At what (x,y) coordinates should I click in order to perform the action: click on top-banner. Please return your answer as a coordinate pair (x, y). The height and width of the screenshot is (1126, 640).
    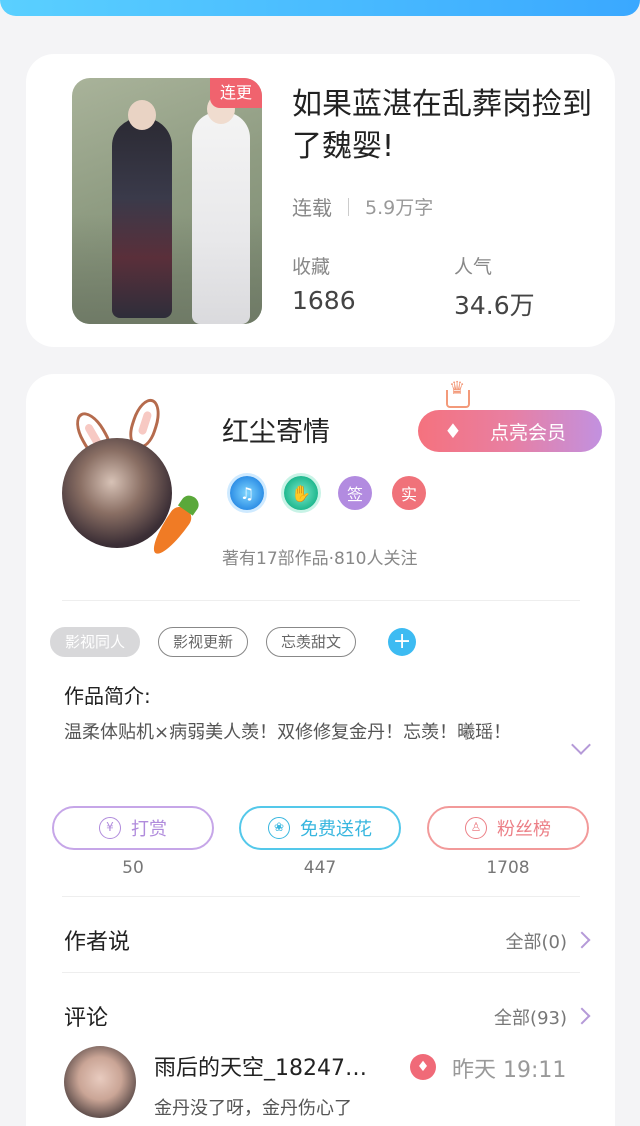
    Looking at the image, I should click on (320, 8).